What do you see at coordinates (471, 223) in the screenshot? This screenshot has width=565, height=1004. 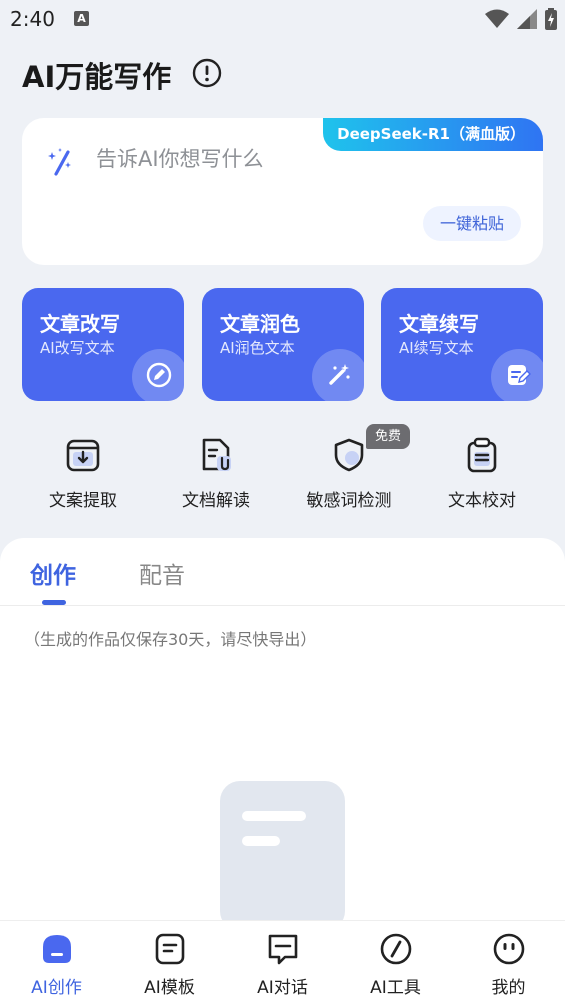 I see `paste-button: 一键粘贴` at bounding box center [471, 223].